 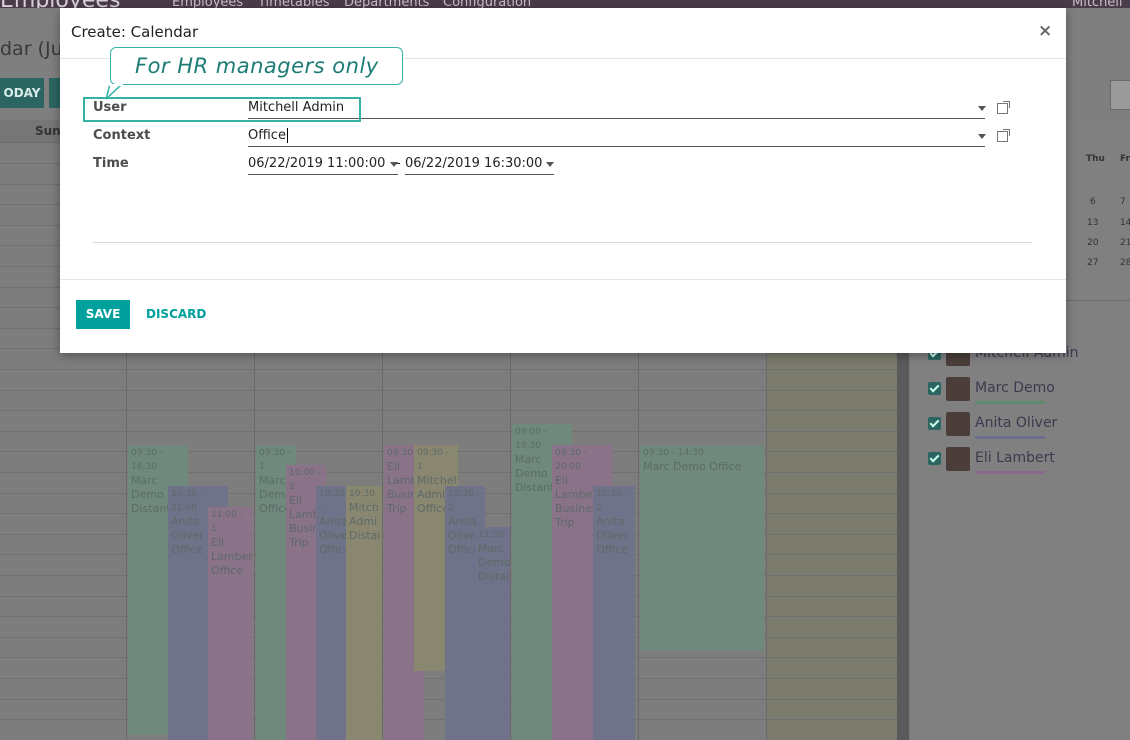 What do you see at coordinates (1101, 4) in the screenshot?
I see `user-menu: Mitchell A` at bounding box center [1101, 4].